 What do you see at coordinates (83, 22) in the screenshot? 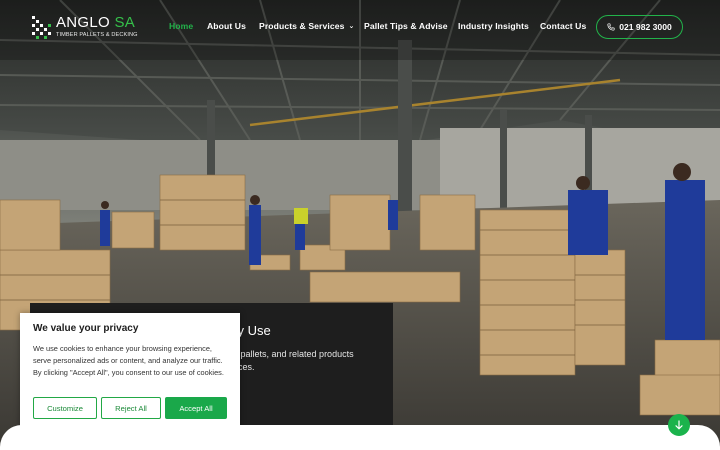
I see `brand-name-main: ANGLO` at bounding box center [83, 22].